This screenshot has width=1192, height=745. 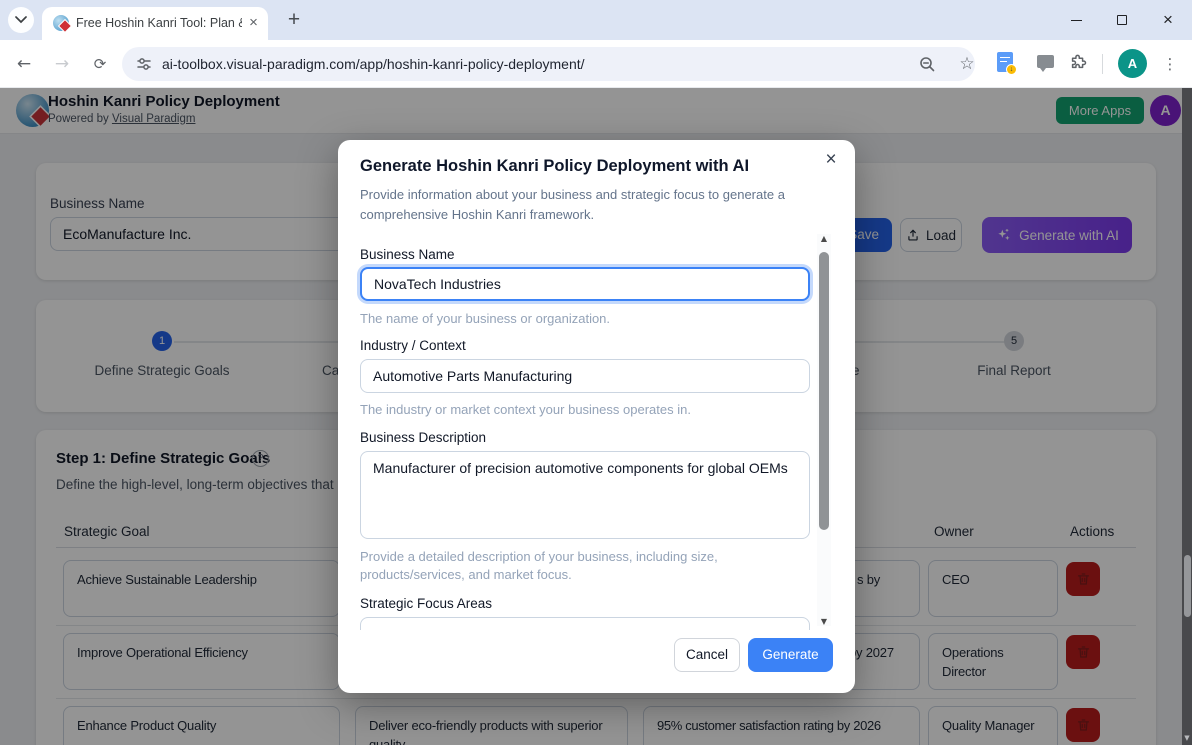 What do you see at coordinates (24, 64) in the screenshot?
I see `back-button: ←` at bounding box center [24, 64].